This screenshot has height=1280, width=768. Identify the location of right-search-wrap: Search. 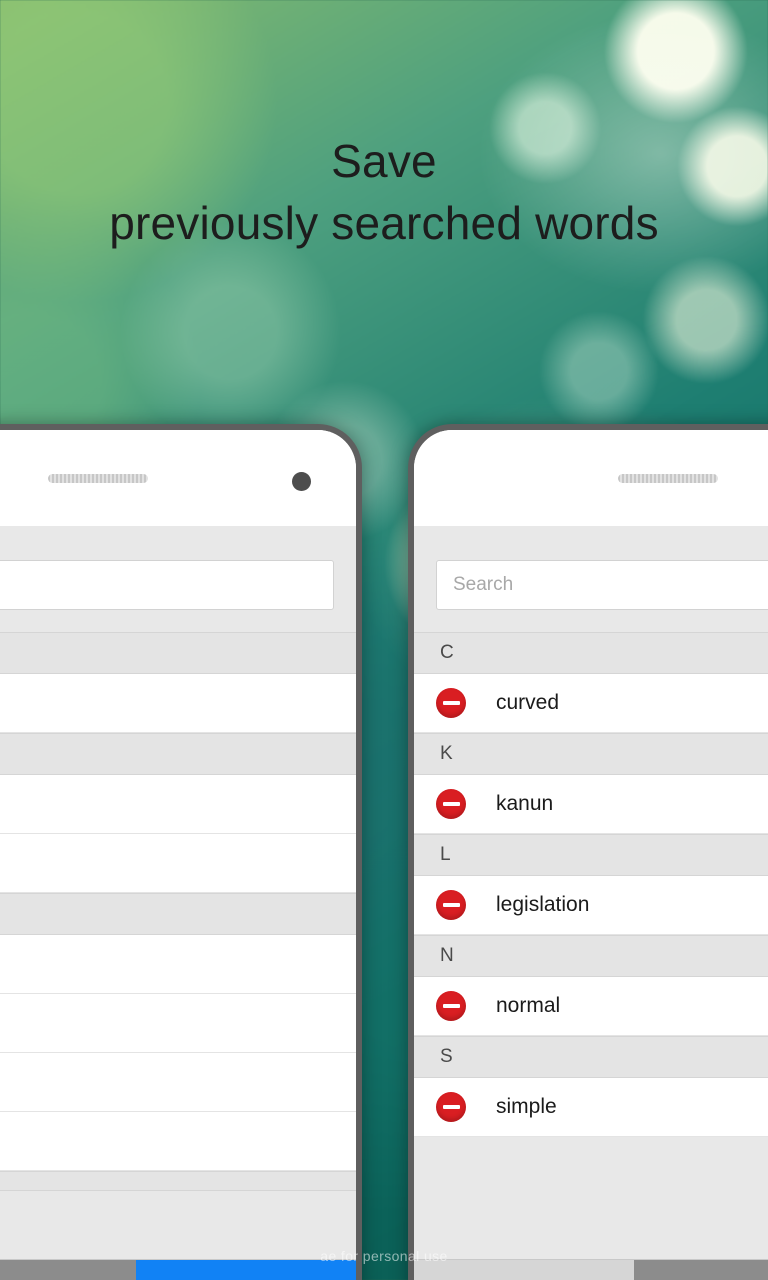
(591, 579).